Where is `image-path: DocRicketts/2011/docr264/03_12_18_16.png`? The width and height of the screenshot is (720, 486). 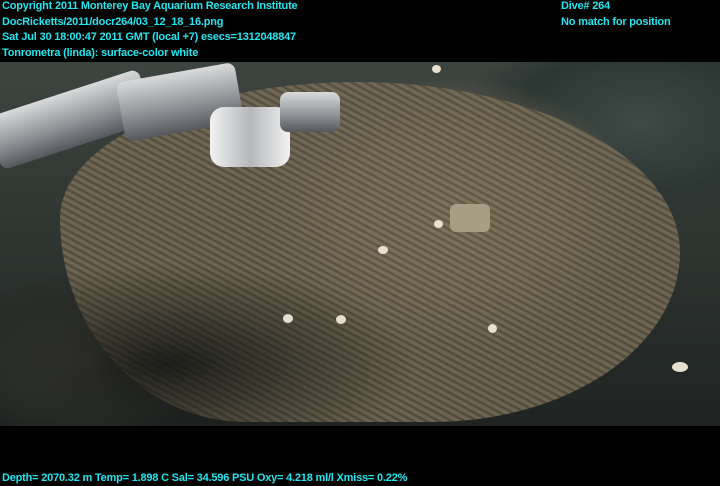 image-path: DocRicketts/2011/docr264/03_12_18_16.png is located at coordinates (113, 21).